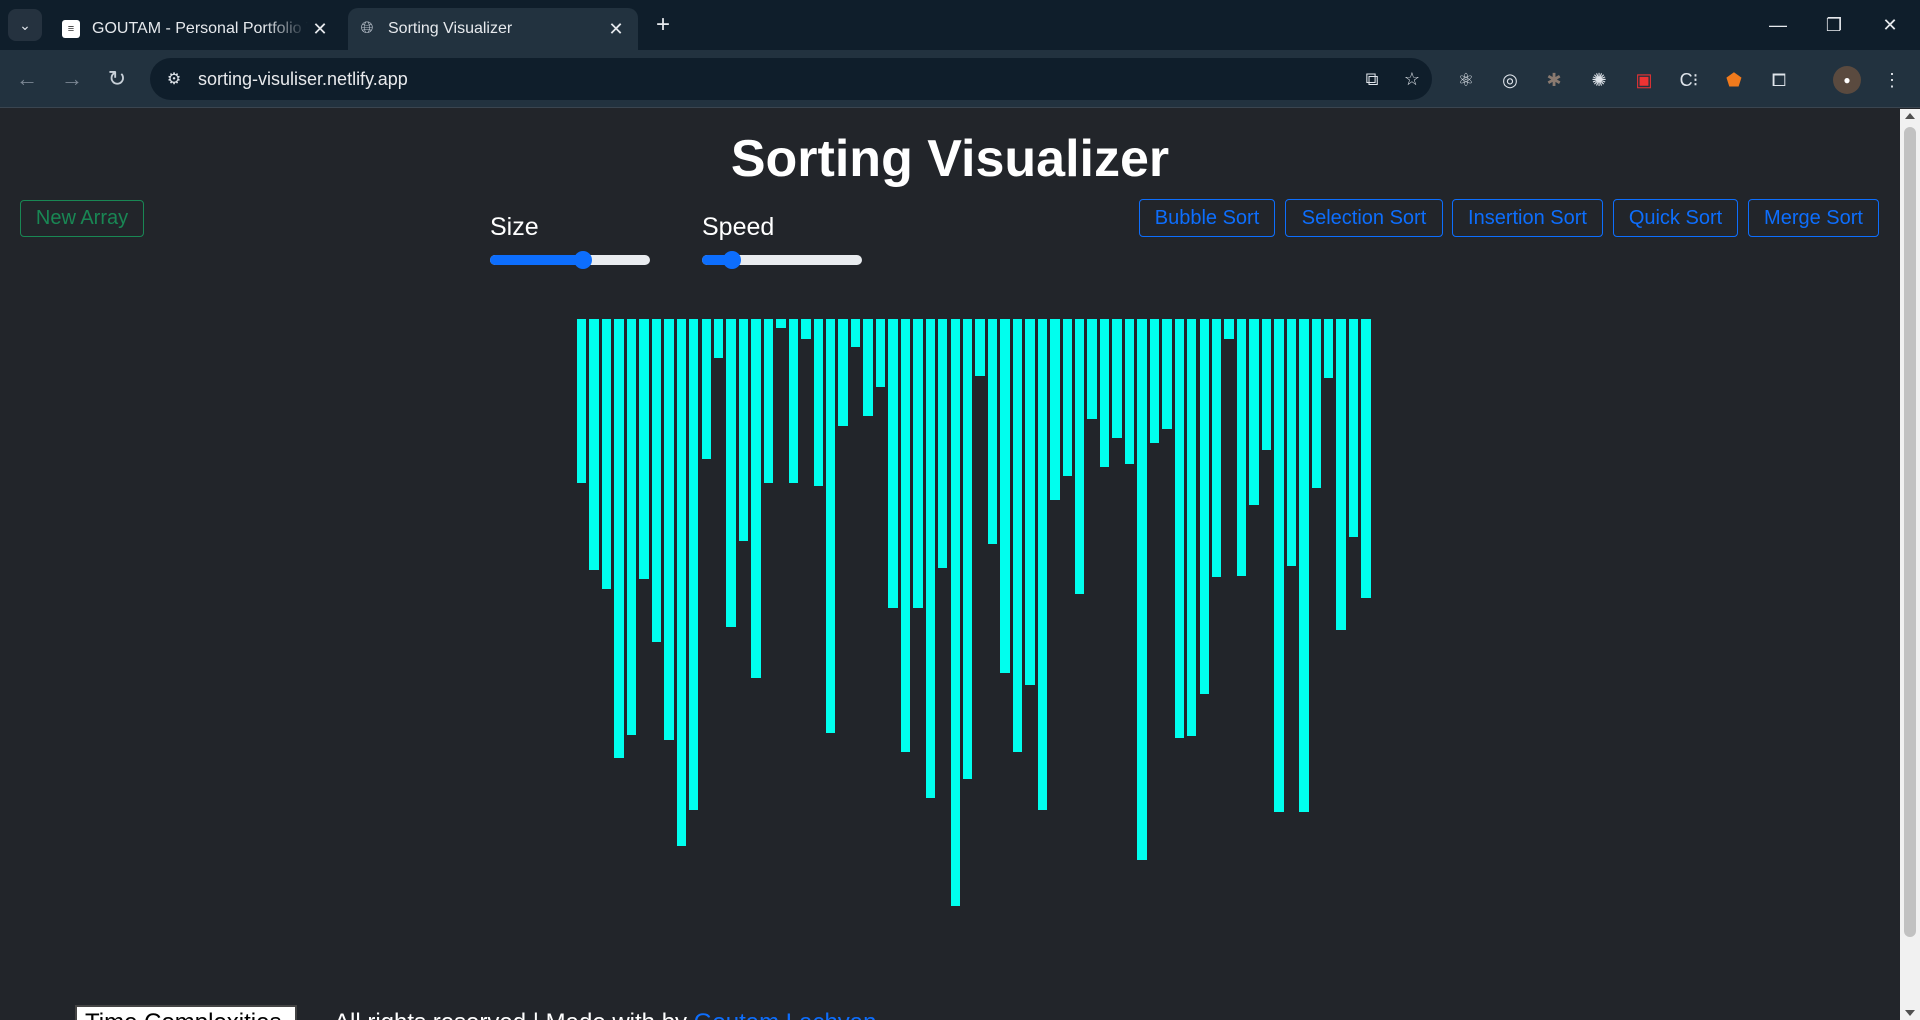 The height and width of the screenshot is (1020, 1920). Describe the element at coordinates (174, 79) in the screenshot. I see `site-info-icon: ⚙` at that location.